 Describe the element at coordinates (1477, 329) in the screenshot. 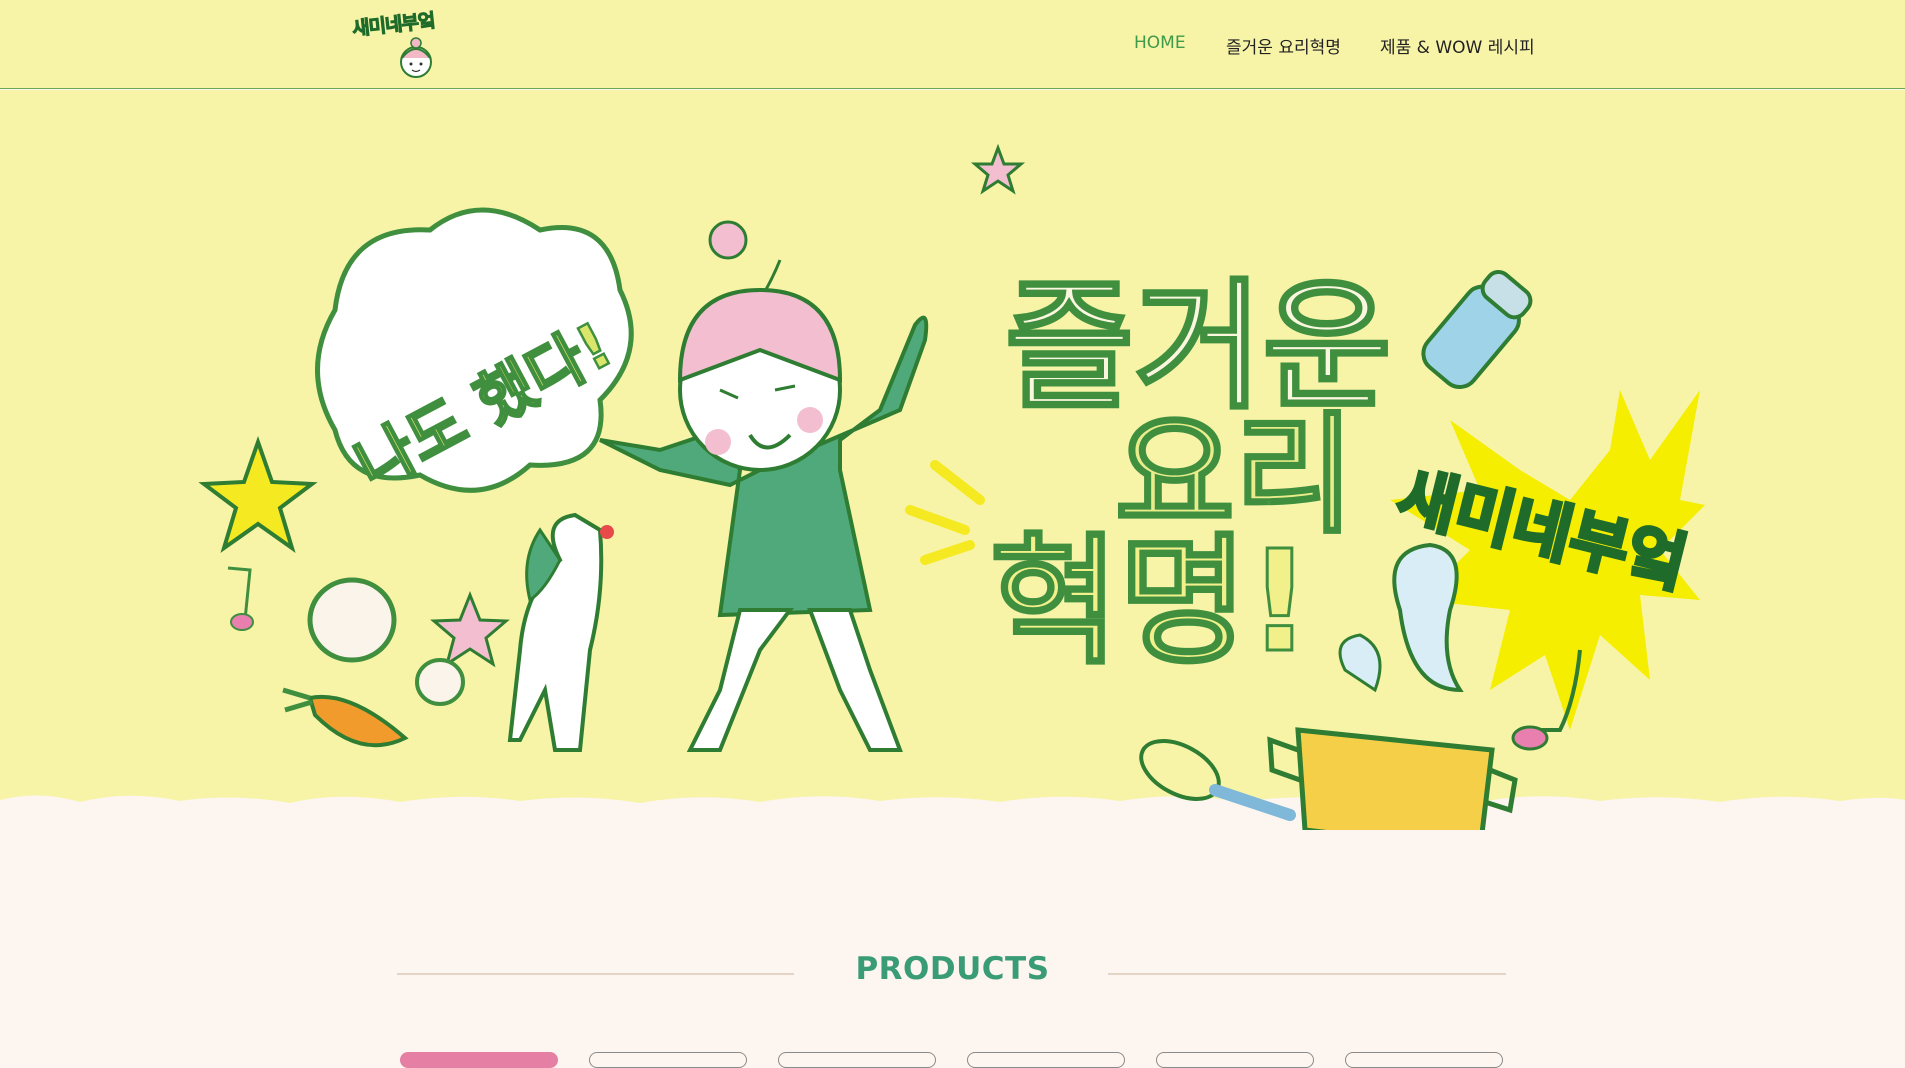

I see `salt-shaker-icon` at that location.